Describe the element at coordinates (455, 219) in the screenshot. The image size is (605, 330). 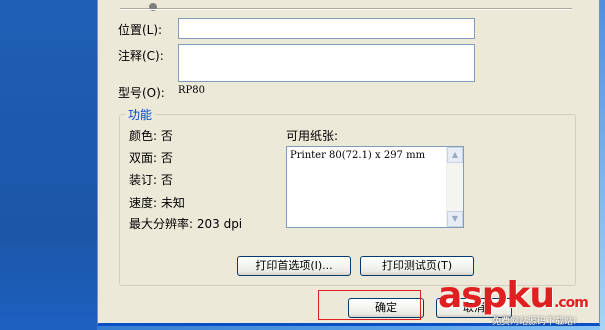
I see `scroll-down-icon: ▼` at that location.